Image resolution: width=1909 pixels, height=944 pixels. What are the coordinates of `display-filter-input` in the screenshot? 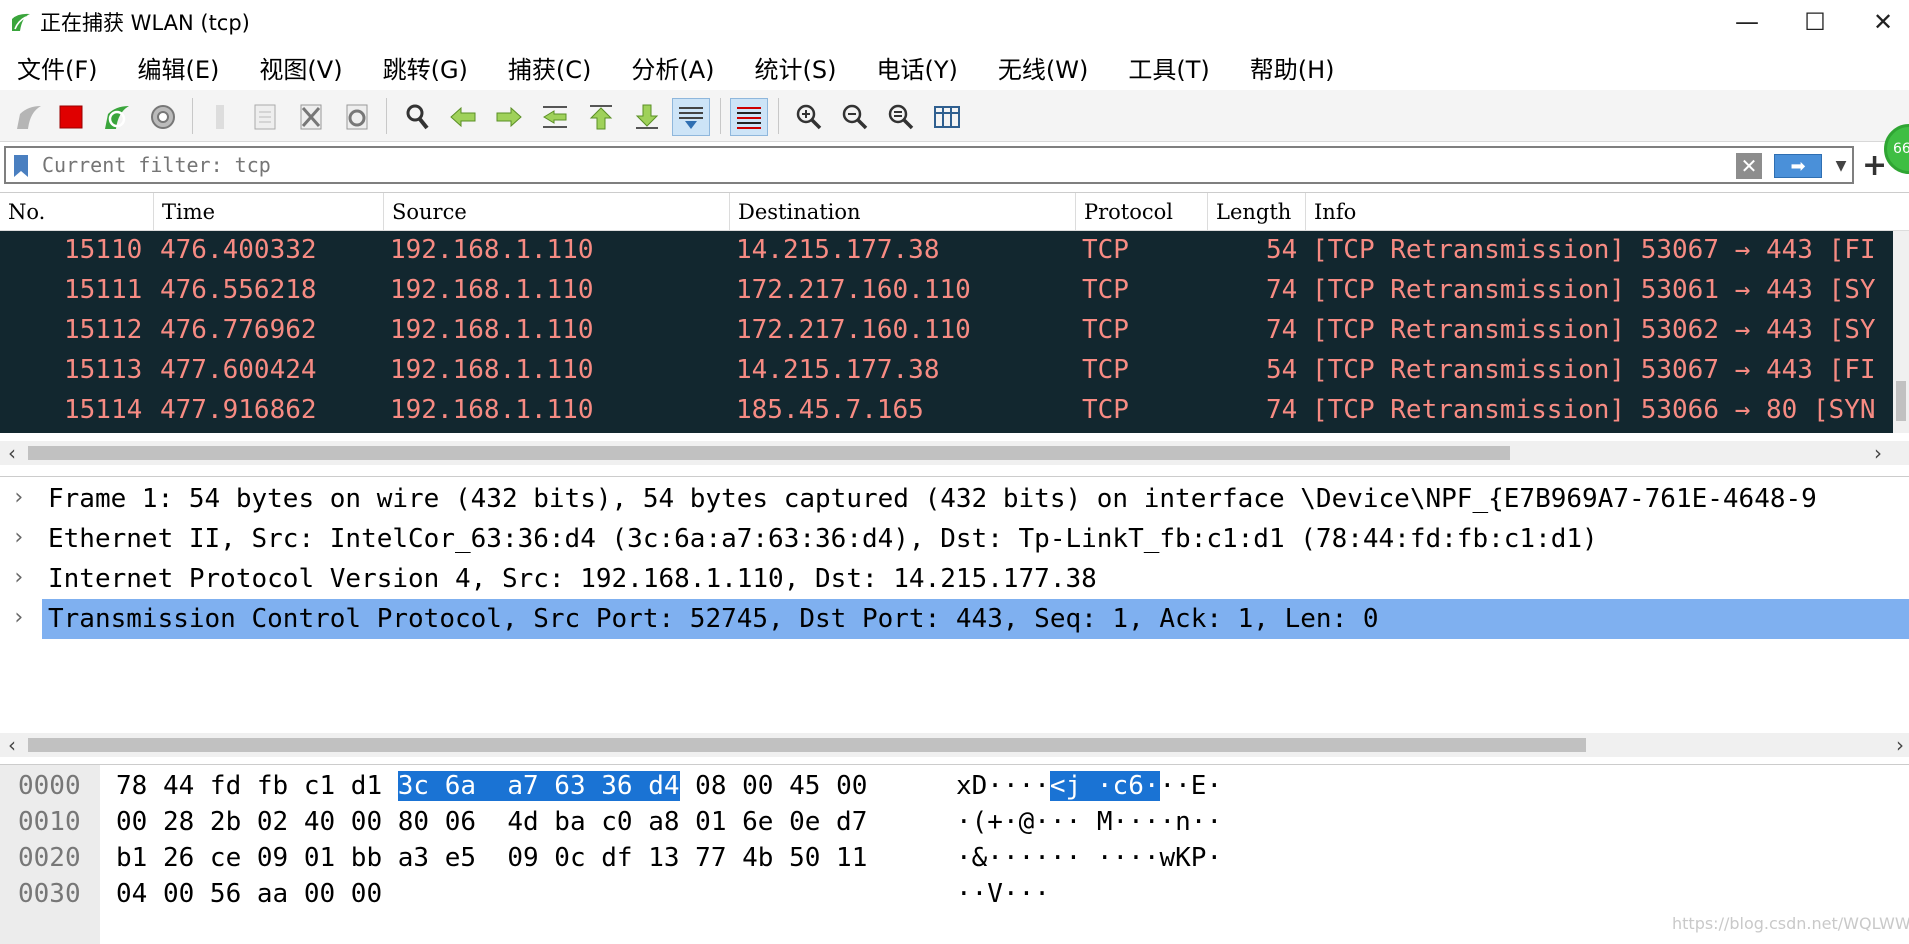 It's located at (732, 165).